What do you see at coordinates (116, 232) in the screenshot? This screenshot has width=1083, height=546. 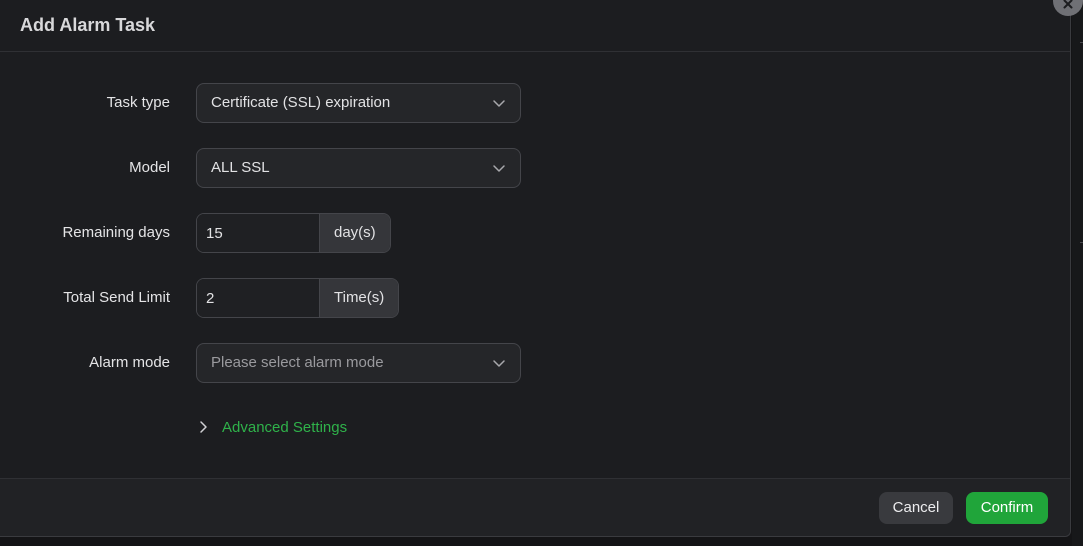 I see `remaining-days-label: Remaining days` at bounding box center [116, 232].